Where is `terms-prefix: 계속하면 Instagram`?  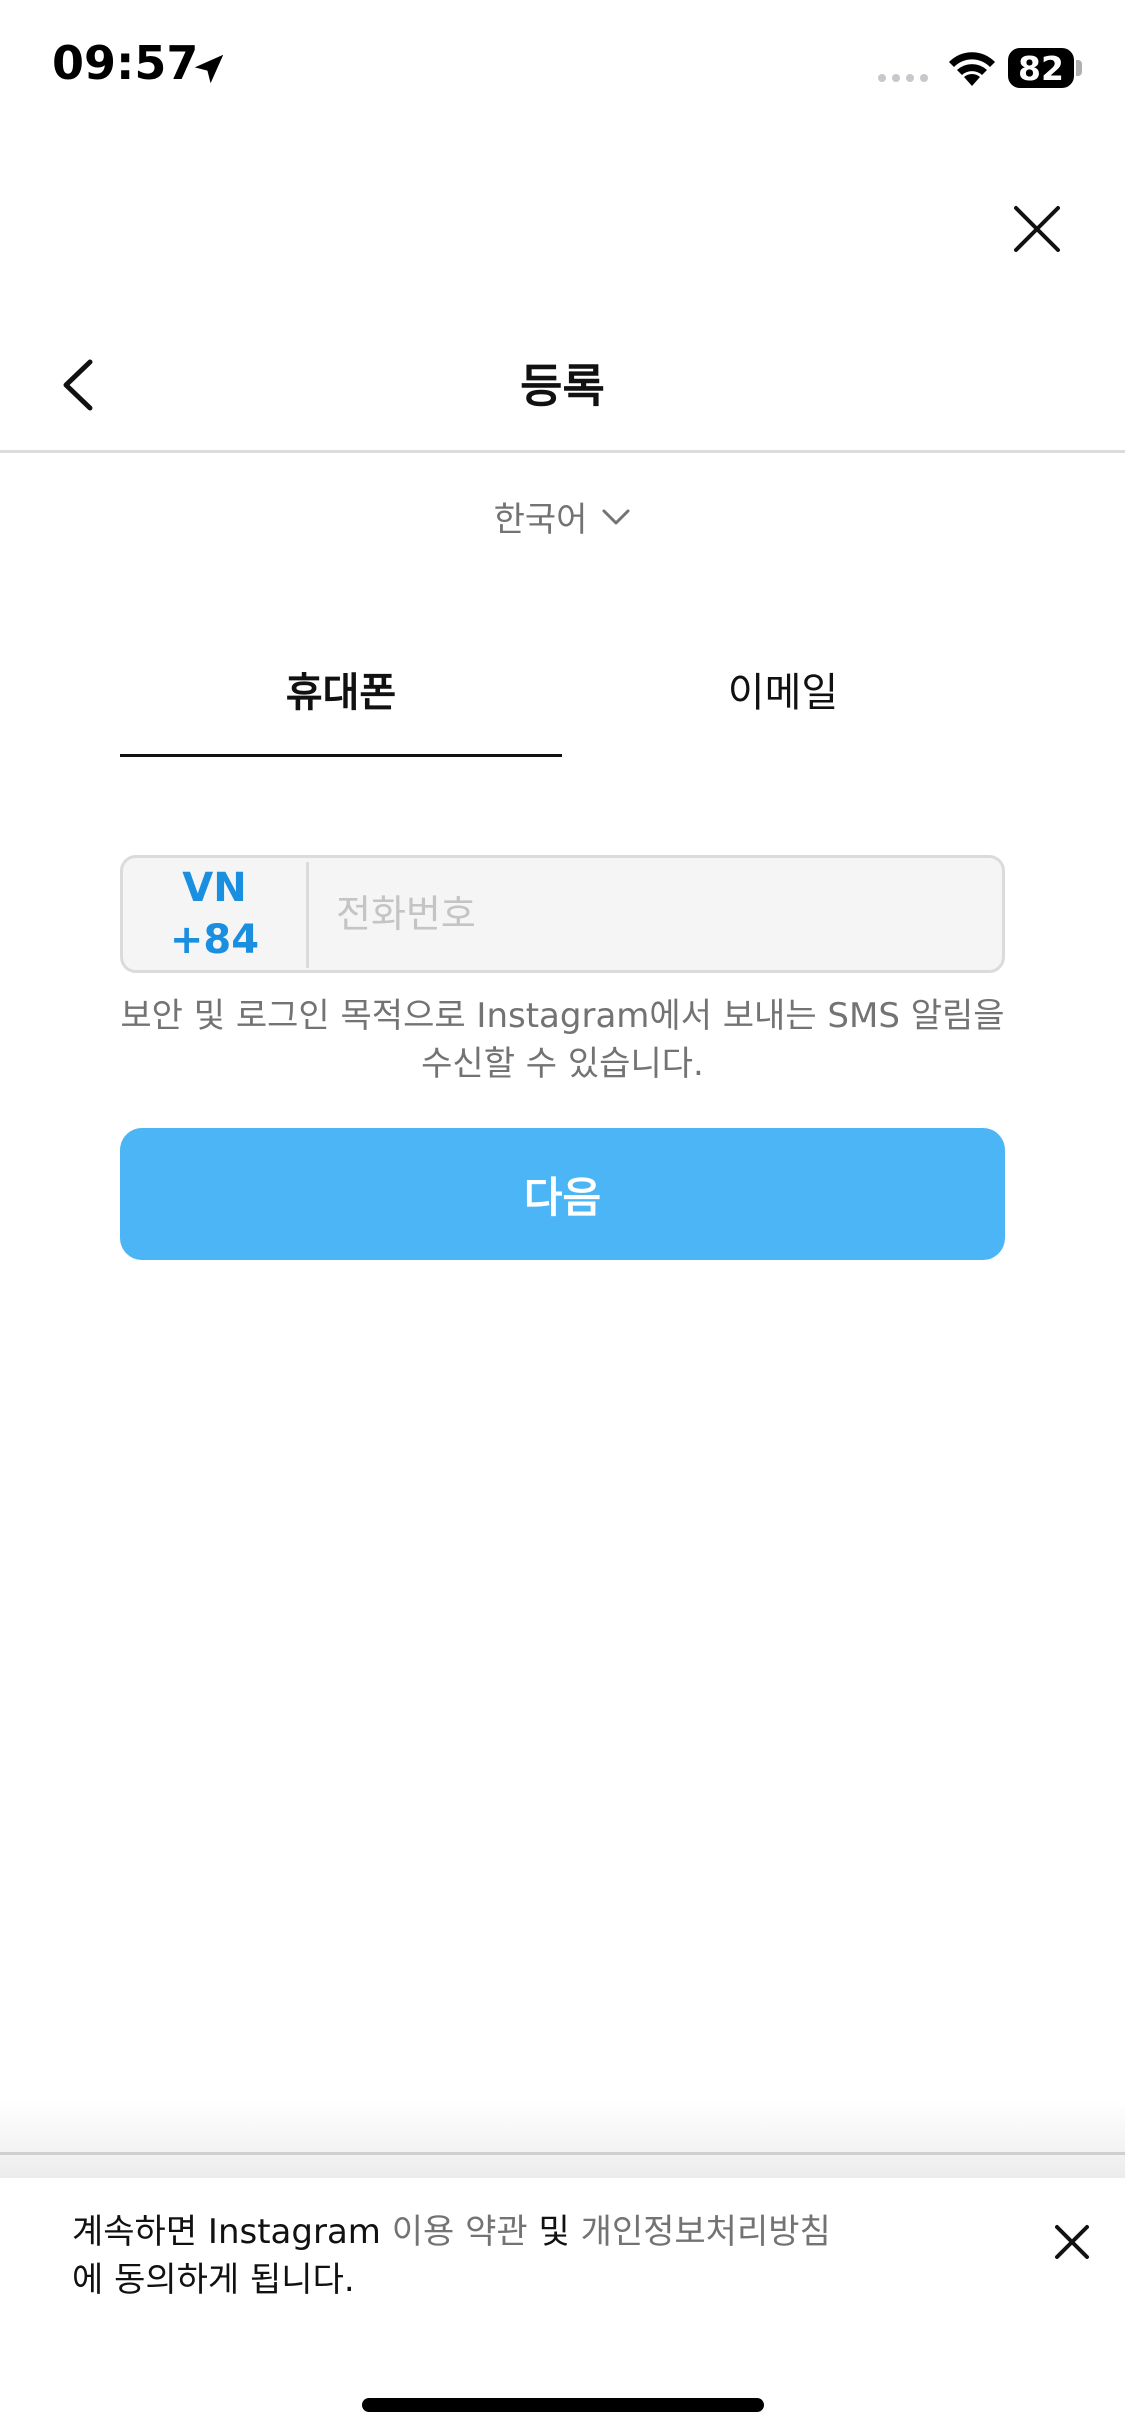
terms-prefix: 계속하면 Instagram is located at coordinates (232, 2232).